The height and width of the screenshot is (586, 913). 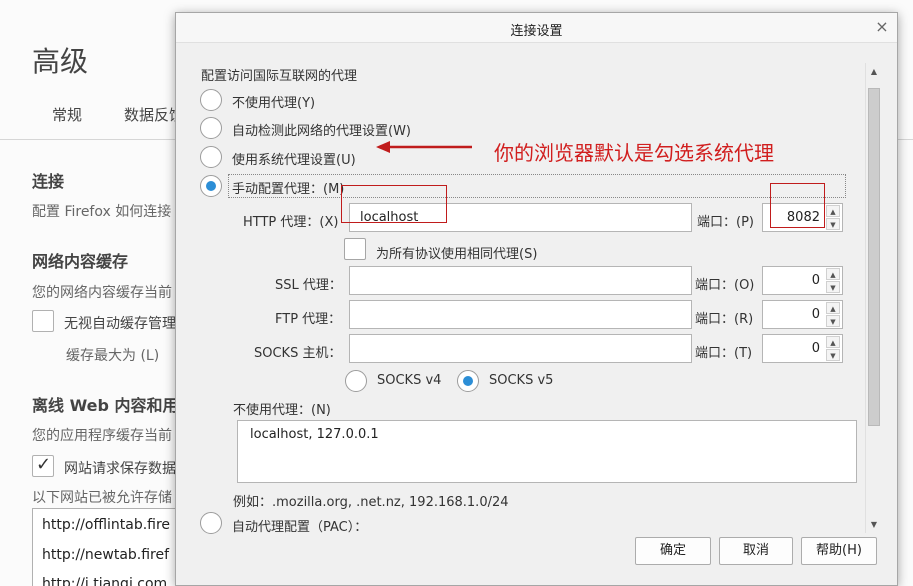 What do you see at coordinates (520, 348) in the screenshot?
I see `socks-host-input` at bounding box center [520, 348].